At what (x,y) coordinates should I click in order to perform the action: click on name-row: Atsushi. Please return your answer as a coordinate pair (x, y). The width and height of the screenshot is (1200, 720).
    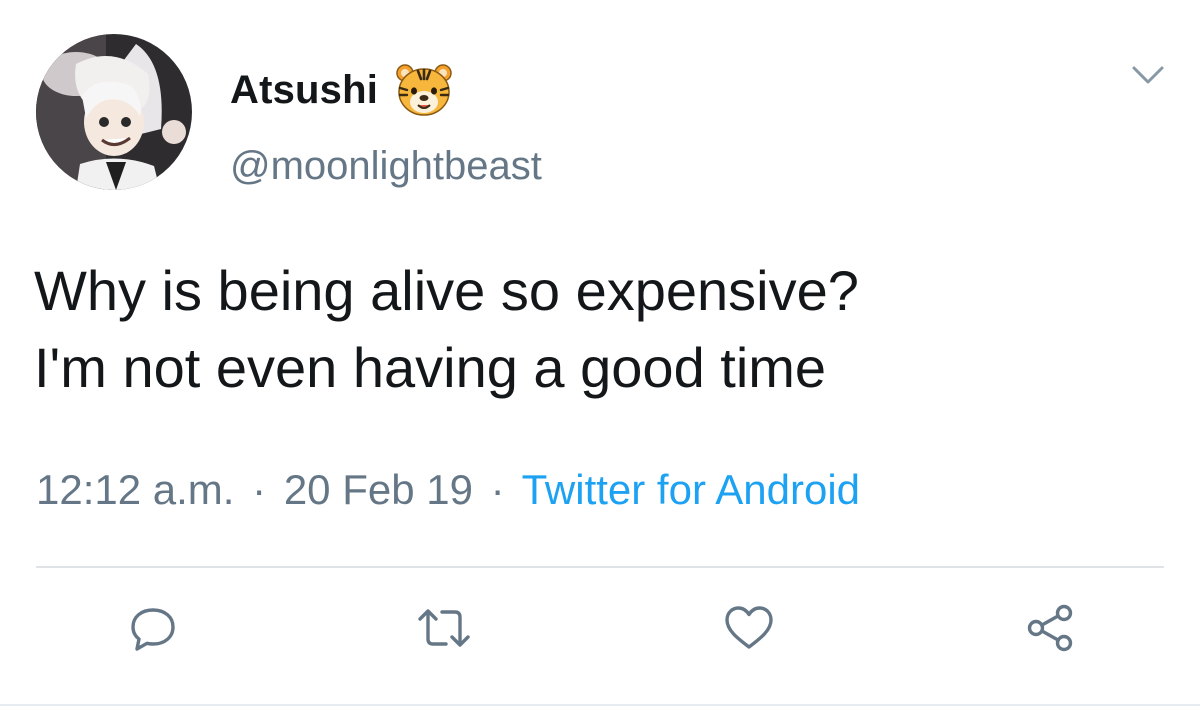
    Looking at the image, I should click on (342, 90).